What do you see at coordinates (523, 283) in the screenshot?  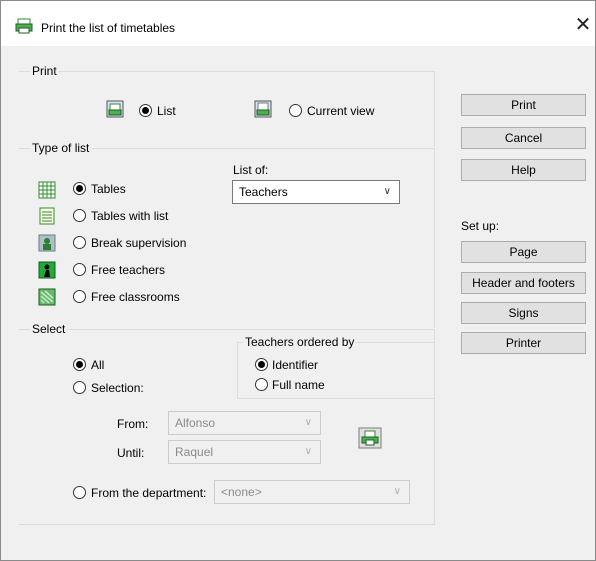 I see `header-footers-button: Header and footers` at bounding box center [523, 283].